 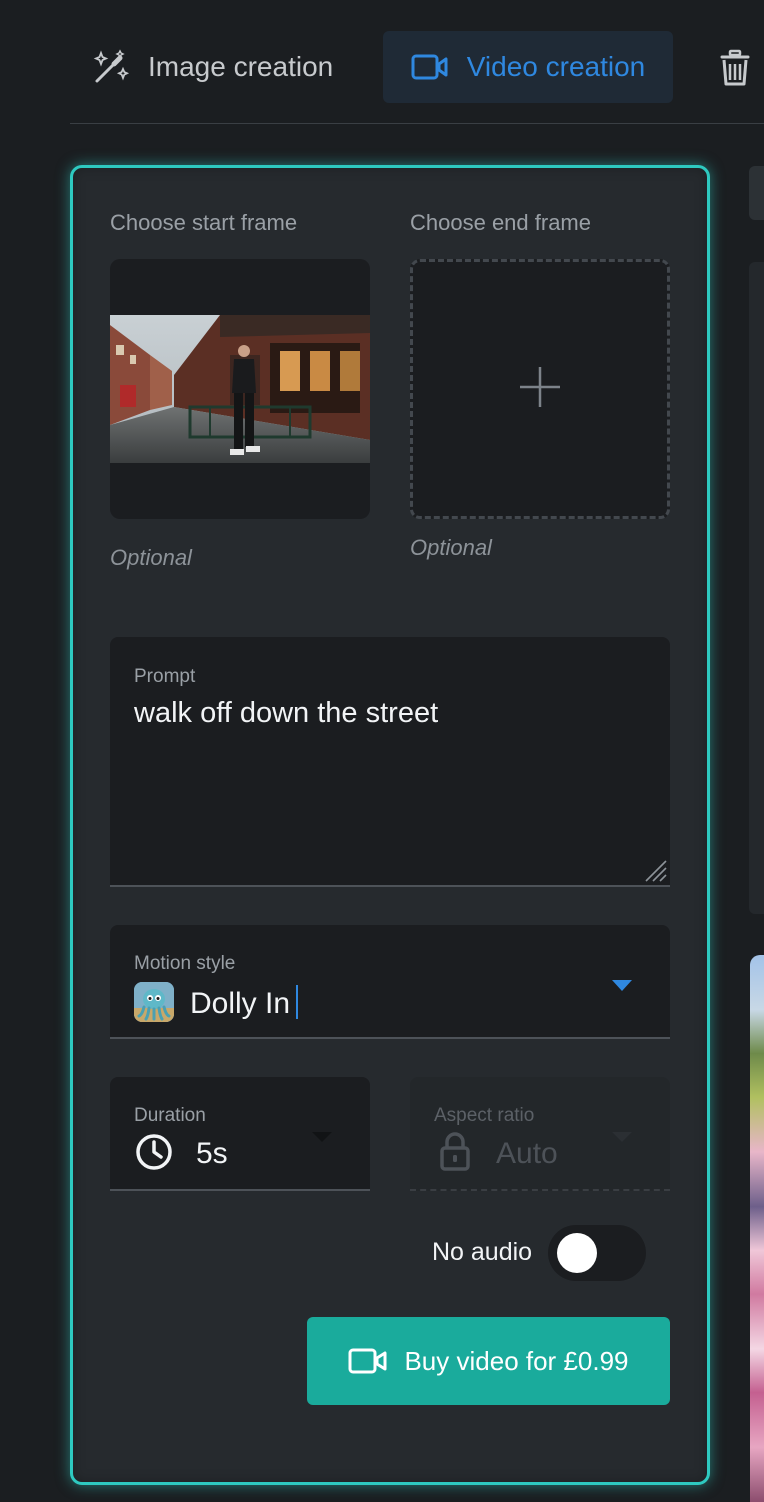 What do you see at coordinates (212, 1153) in the screenshot?
I see `duration-value: 5s` at bounding box center [212, 1153].